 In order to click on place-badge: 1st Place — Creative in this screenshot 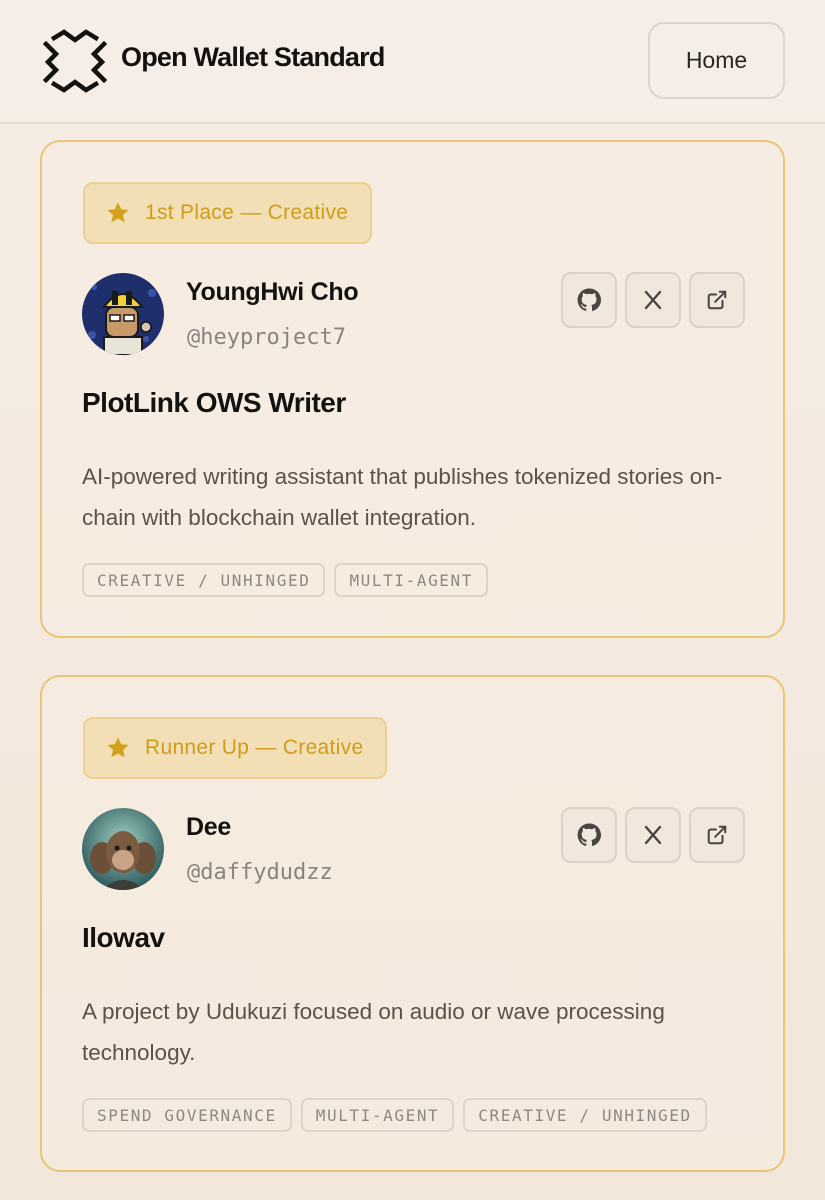, I will do `click(228, 213)`.